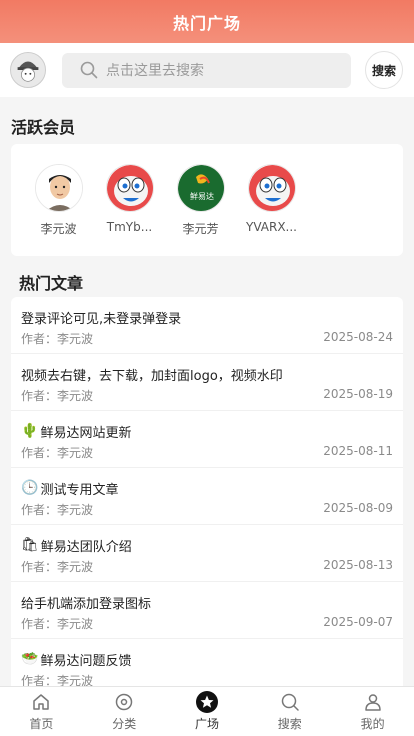  I want to click on members-section-header: 活跃会员, so click(207, 120).